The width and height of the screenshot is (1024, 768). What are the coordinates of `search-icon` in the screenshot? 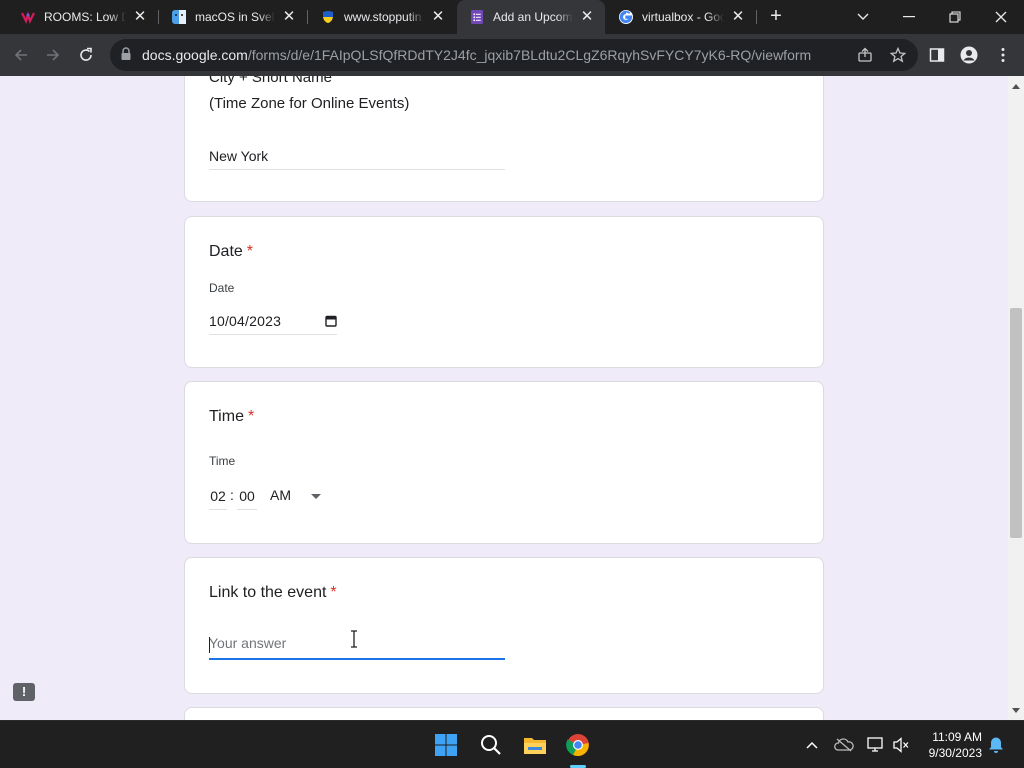 It's located at (491, 745).